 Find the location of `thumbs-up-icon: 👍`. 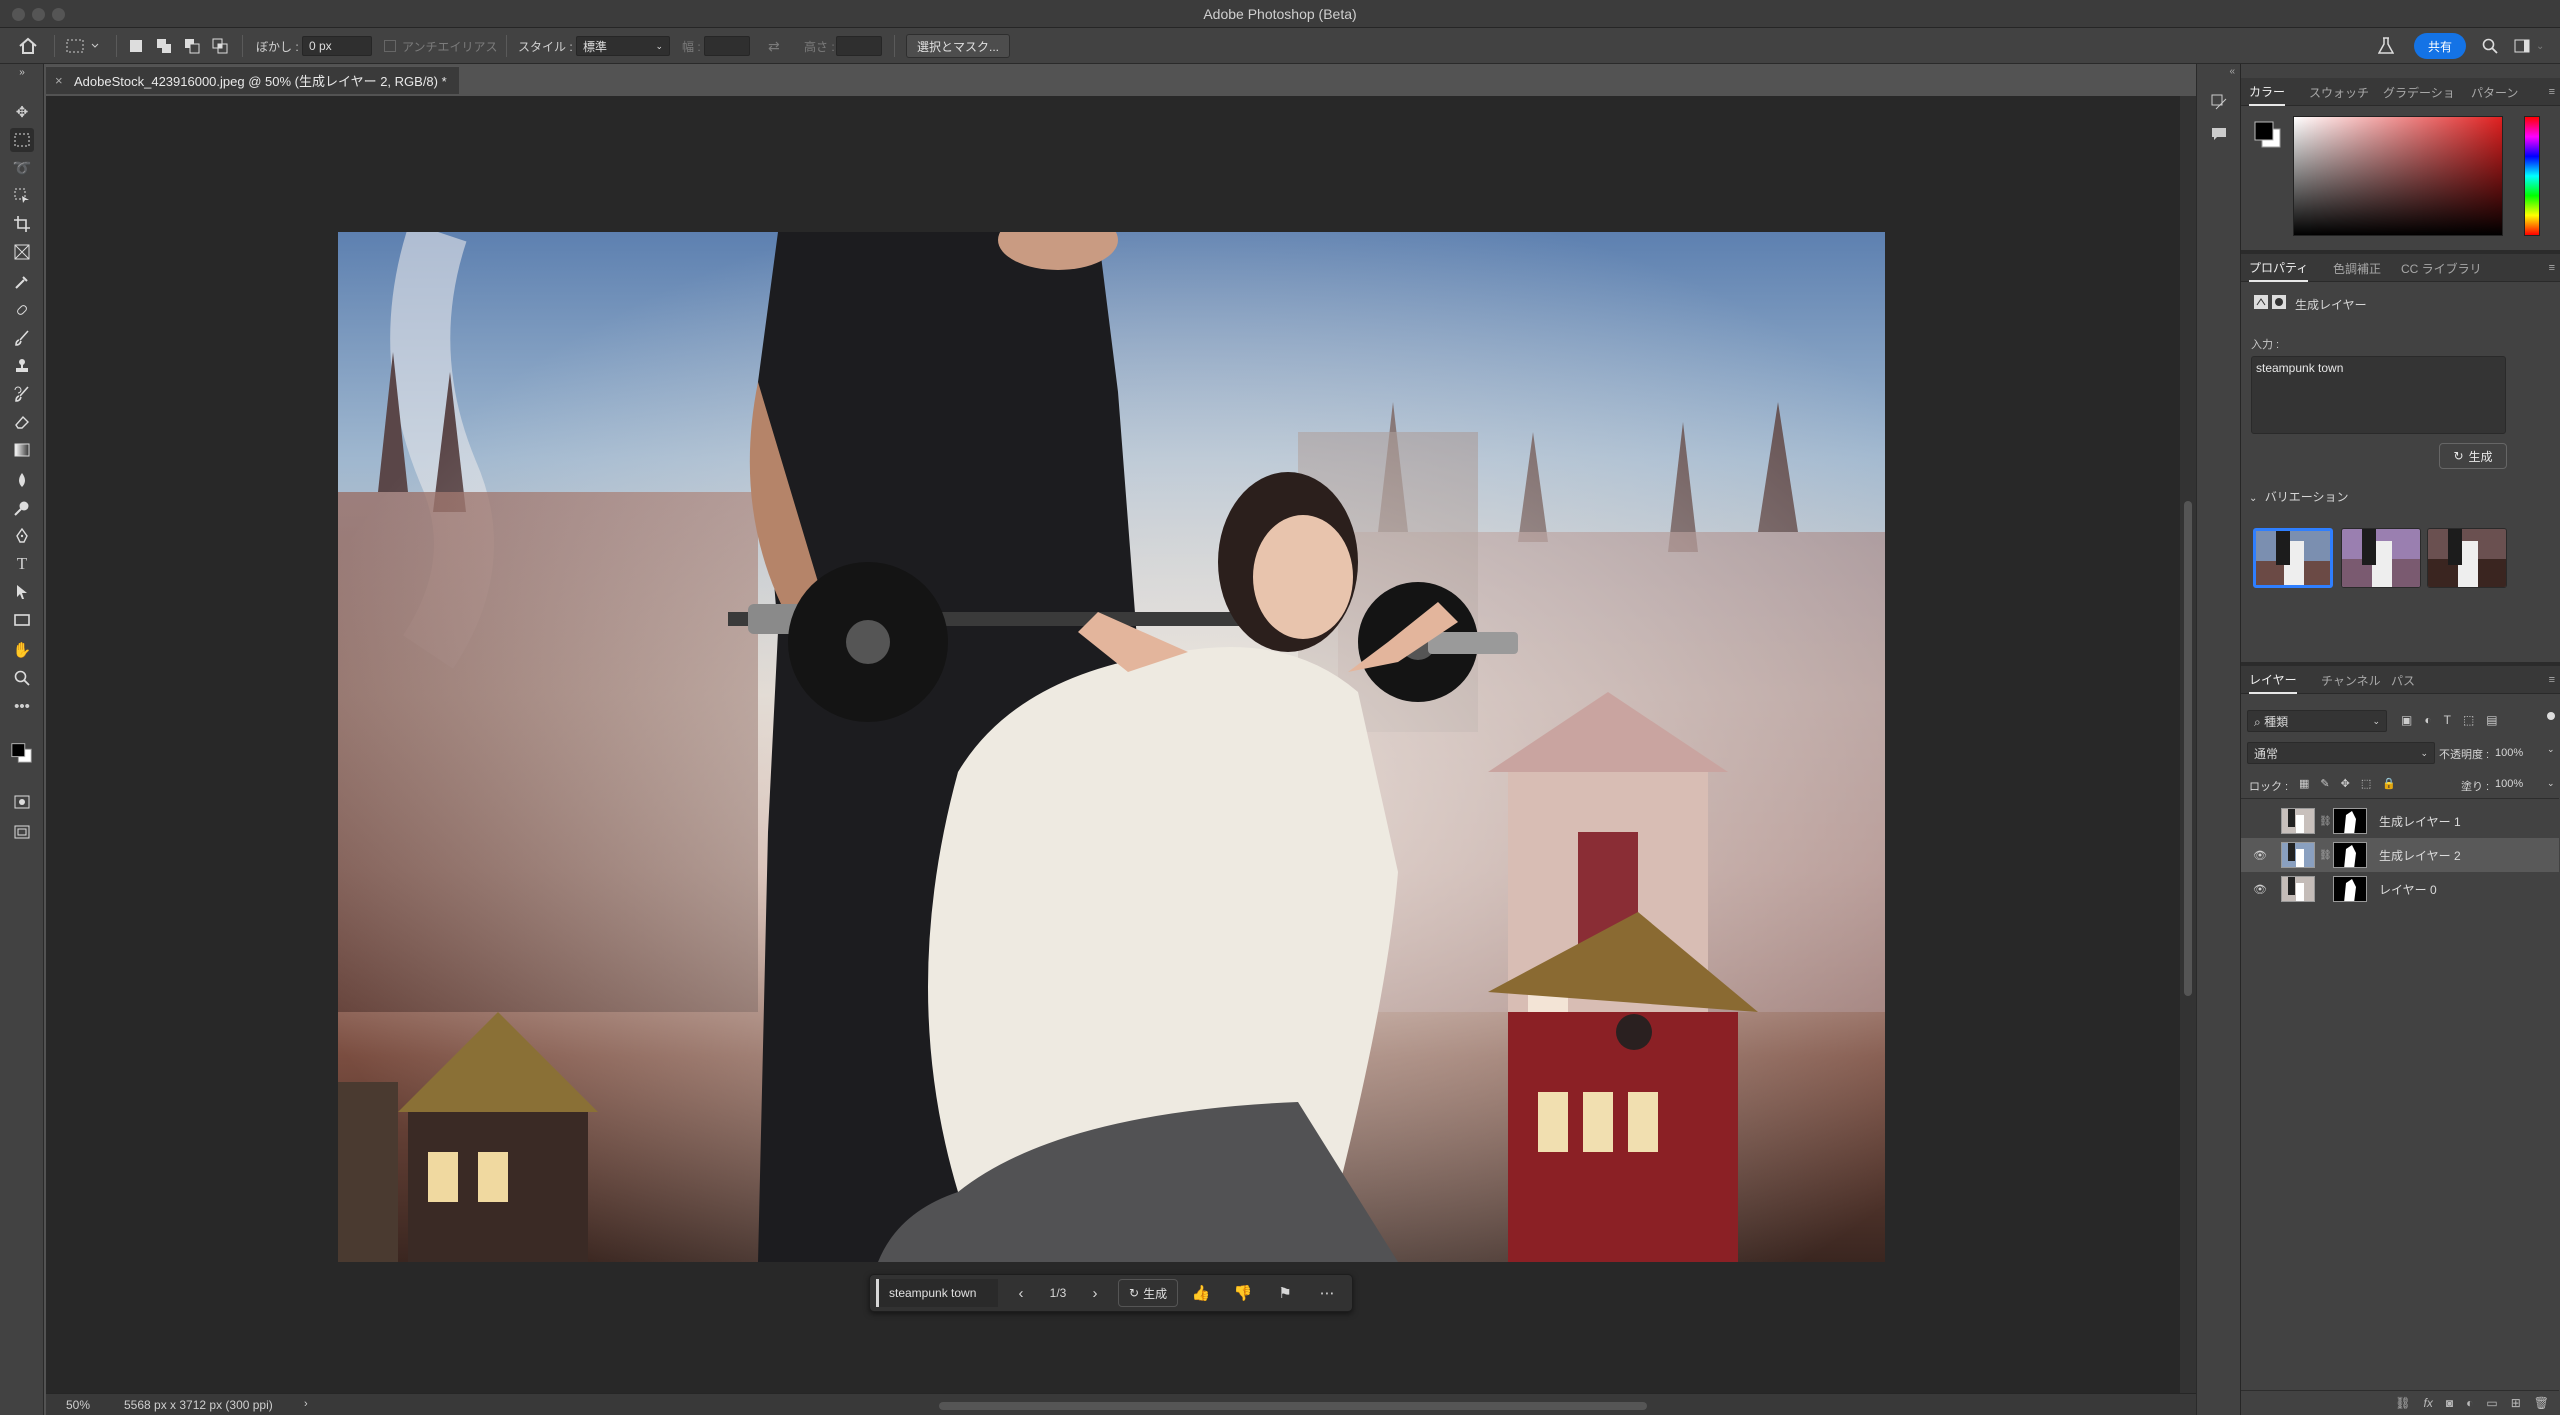

thumbs-up-icon: 👍 is located at coordinates (1201, 1293).